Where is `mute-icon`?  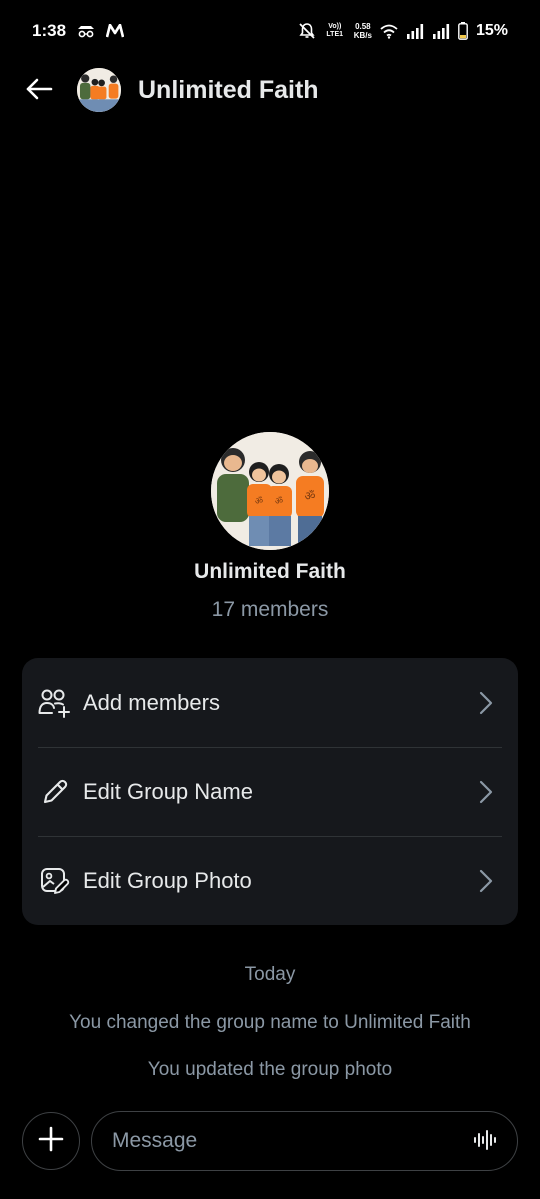 mute-icon is located at coordinates (307, 31).